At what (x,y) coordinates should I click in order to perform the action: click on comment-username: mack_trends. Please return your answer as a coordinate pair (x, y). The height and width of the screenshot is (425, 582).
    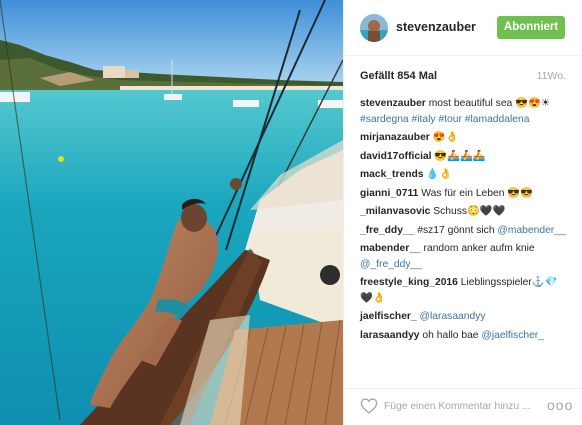
    Looking at the image, I should click on (392, 174).